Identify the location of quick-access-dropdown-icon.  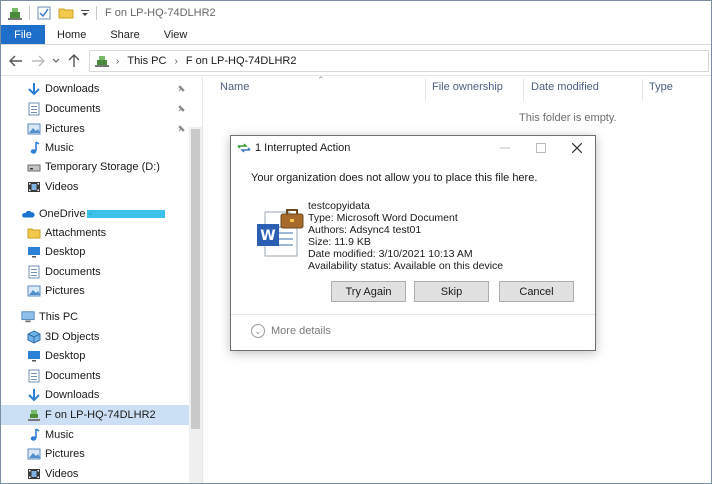
(85, 13).